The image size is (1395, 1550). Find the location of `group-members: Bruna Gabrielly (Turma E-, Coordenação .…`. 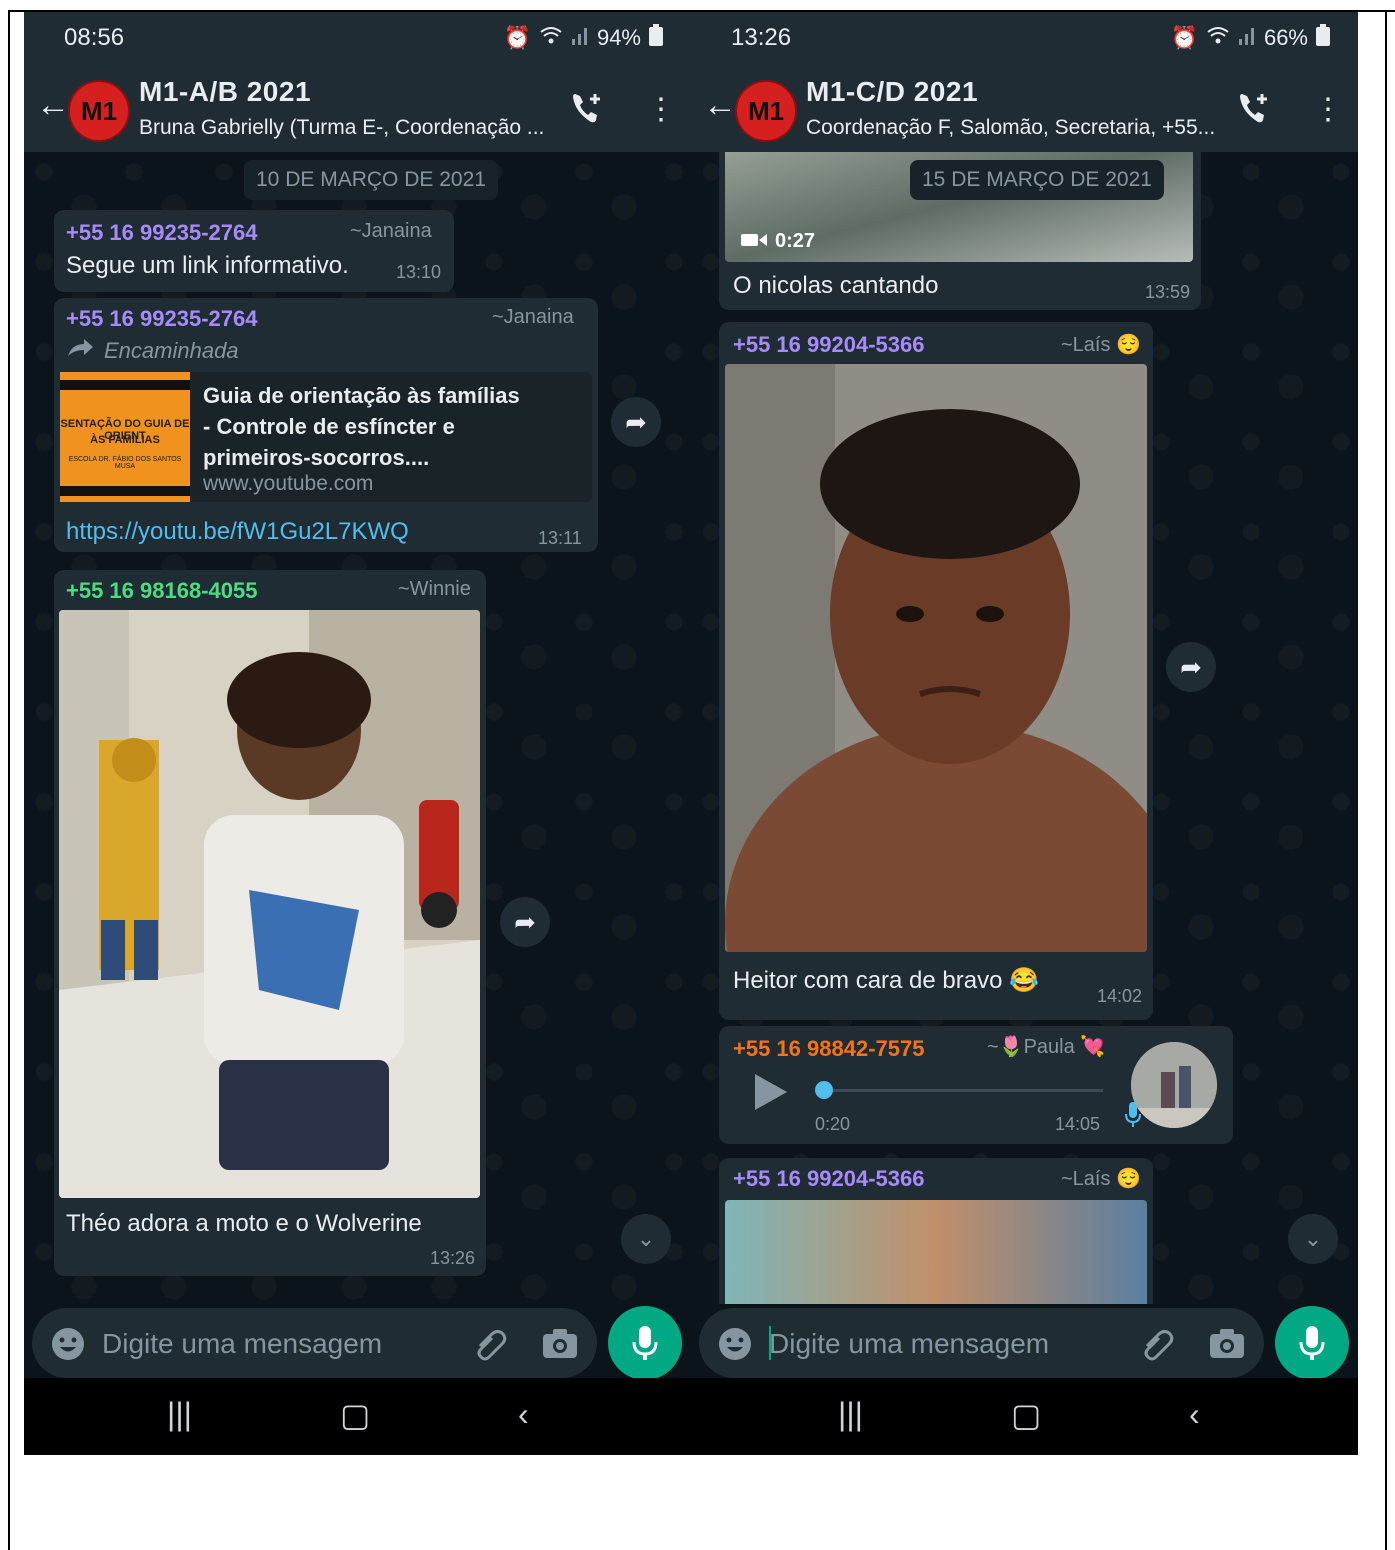

group-members: Bruna Gabrielly (Turma E-, Coordenação .… is located at coordinates (344, 128).